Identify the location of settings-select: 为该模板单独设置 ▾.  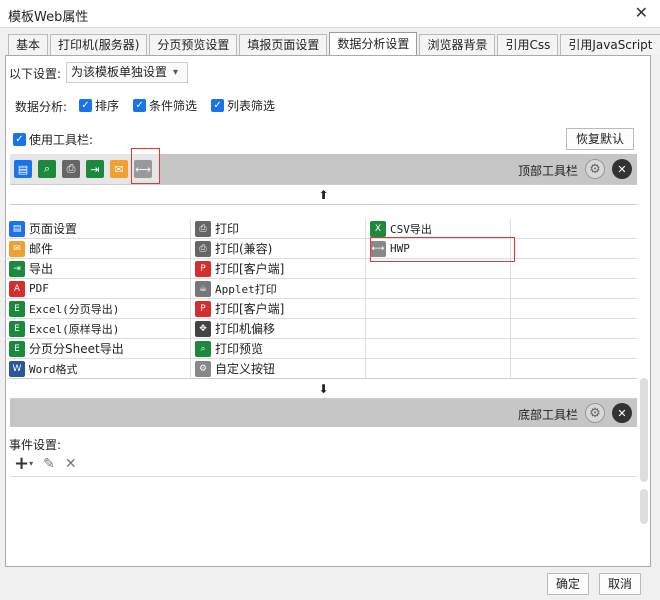
(127, 72).